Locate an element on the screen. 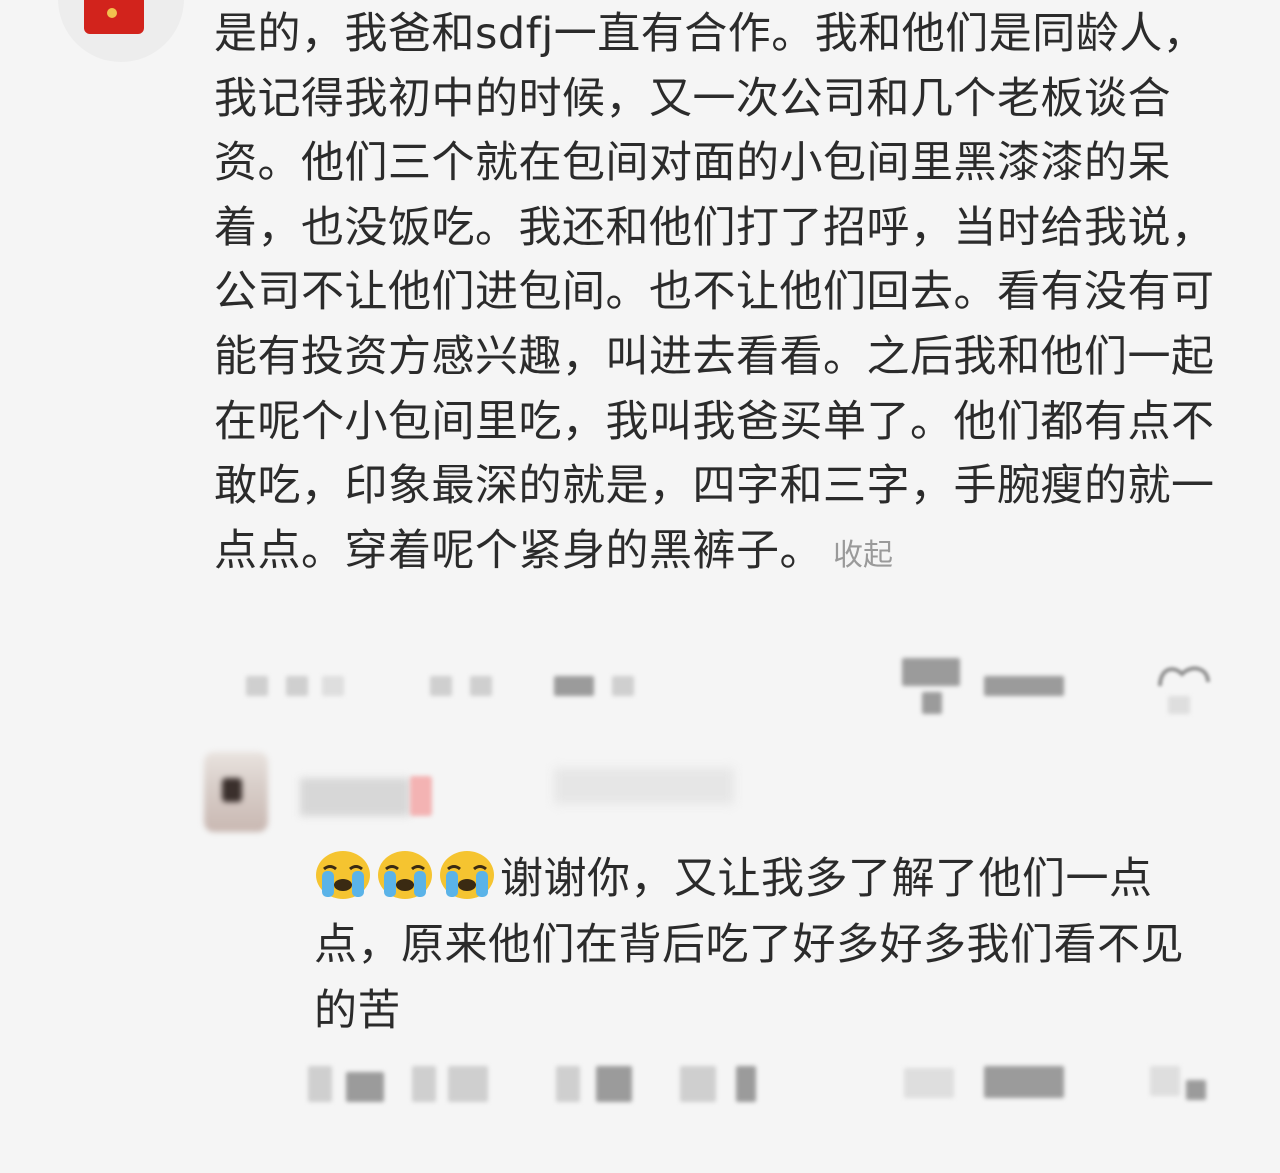  reply-button-blur is located at coordinates (574, 686).